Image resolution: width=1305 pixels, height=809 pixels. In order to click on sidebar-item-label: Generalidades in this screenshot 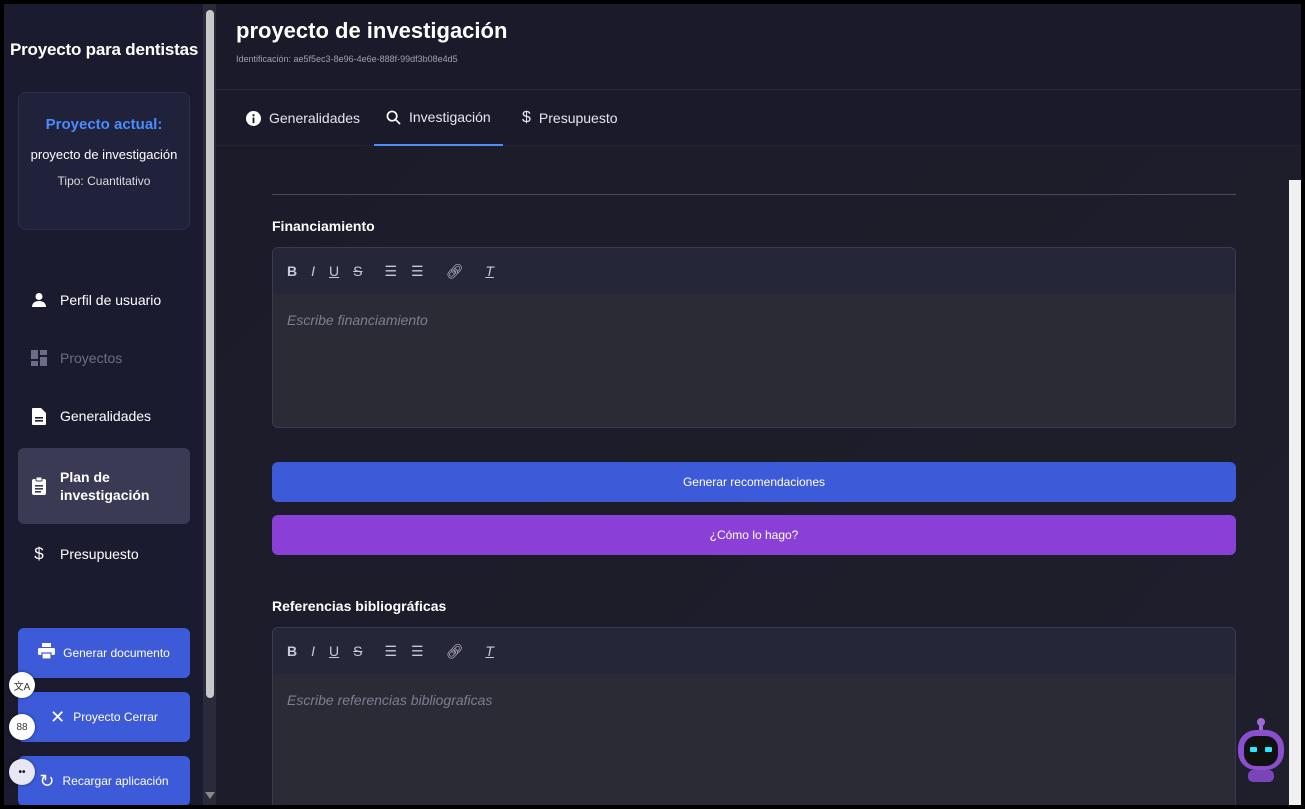, I will do `click(106, 416)`.